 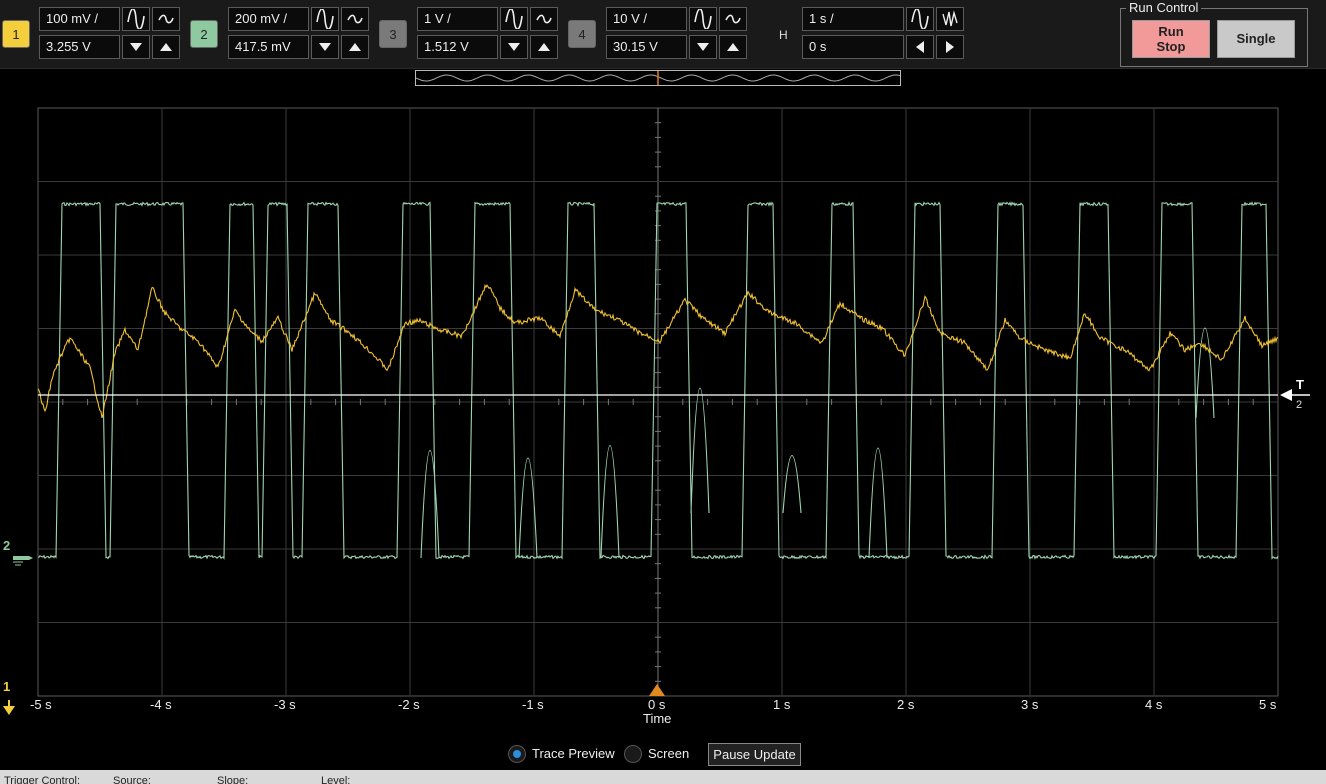 I want to click on channel-1-offset-up-icon, so click(x=166, y=47).